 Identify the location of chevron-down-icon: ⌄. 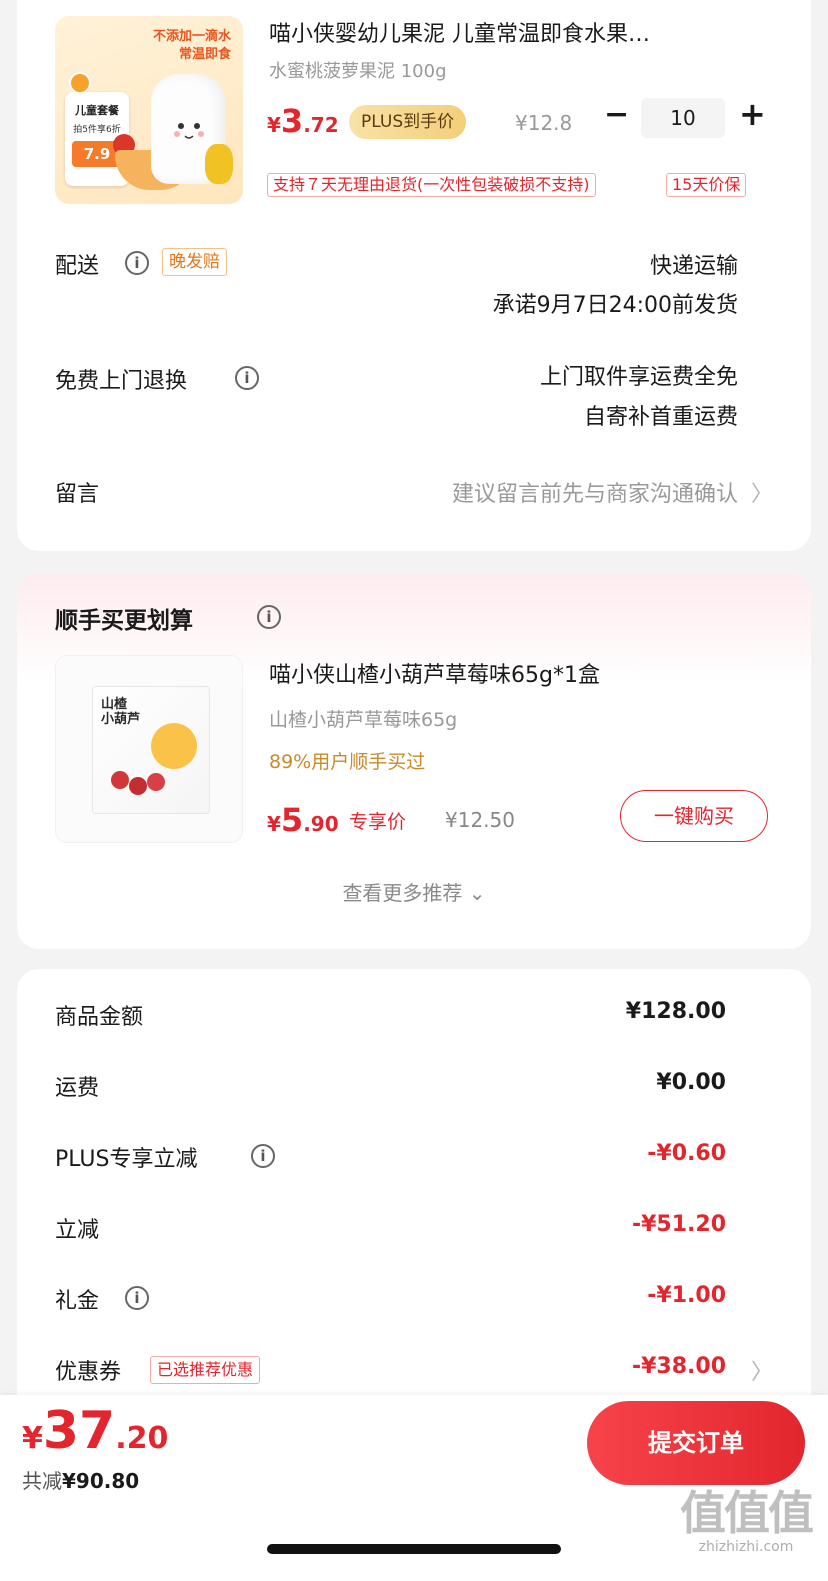
(477, 893).